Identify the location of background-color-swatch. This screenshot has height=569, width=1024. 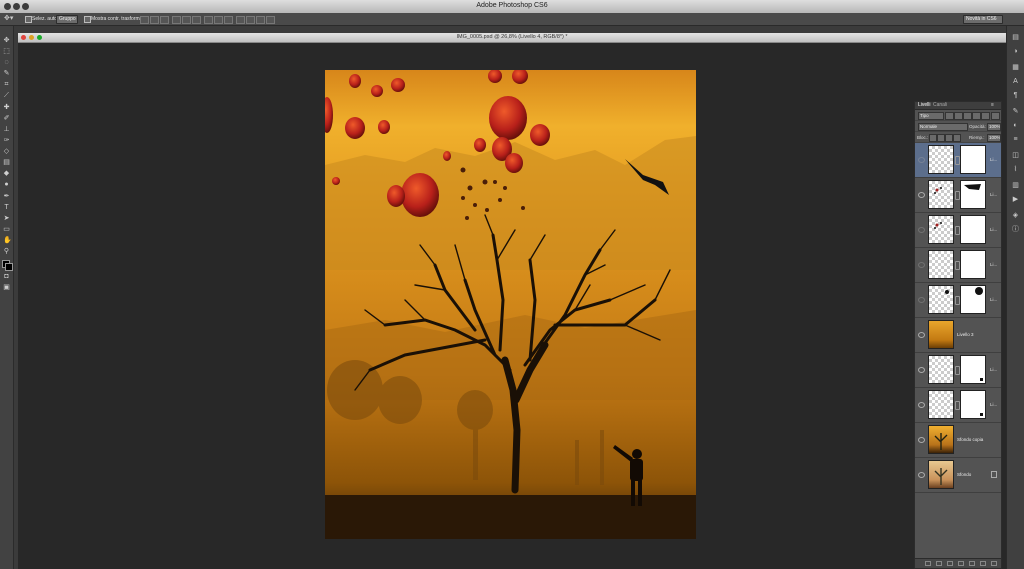
(9, 267).